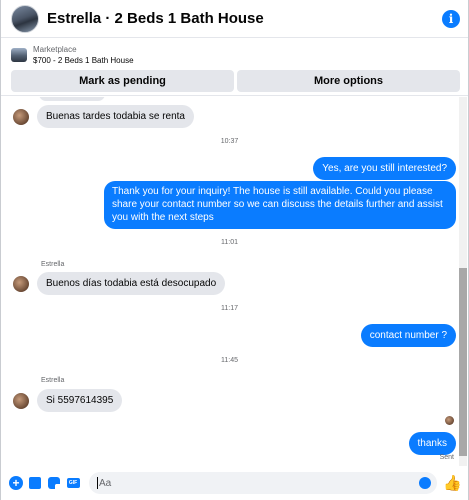 This screenshot has height=500, width=469. I want to click on message-input: Aa, so click(263, 483).